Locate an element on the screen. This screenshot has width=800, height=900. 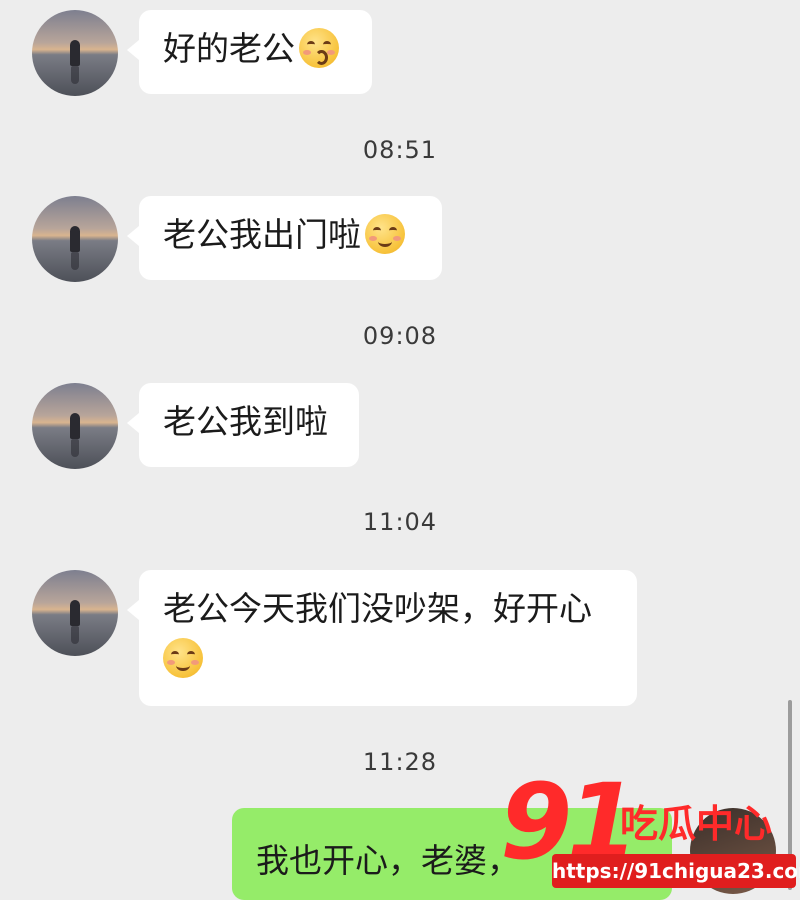
message-bubble: 老公我到啦 is located at coordinates (243, 425).